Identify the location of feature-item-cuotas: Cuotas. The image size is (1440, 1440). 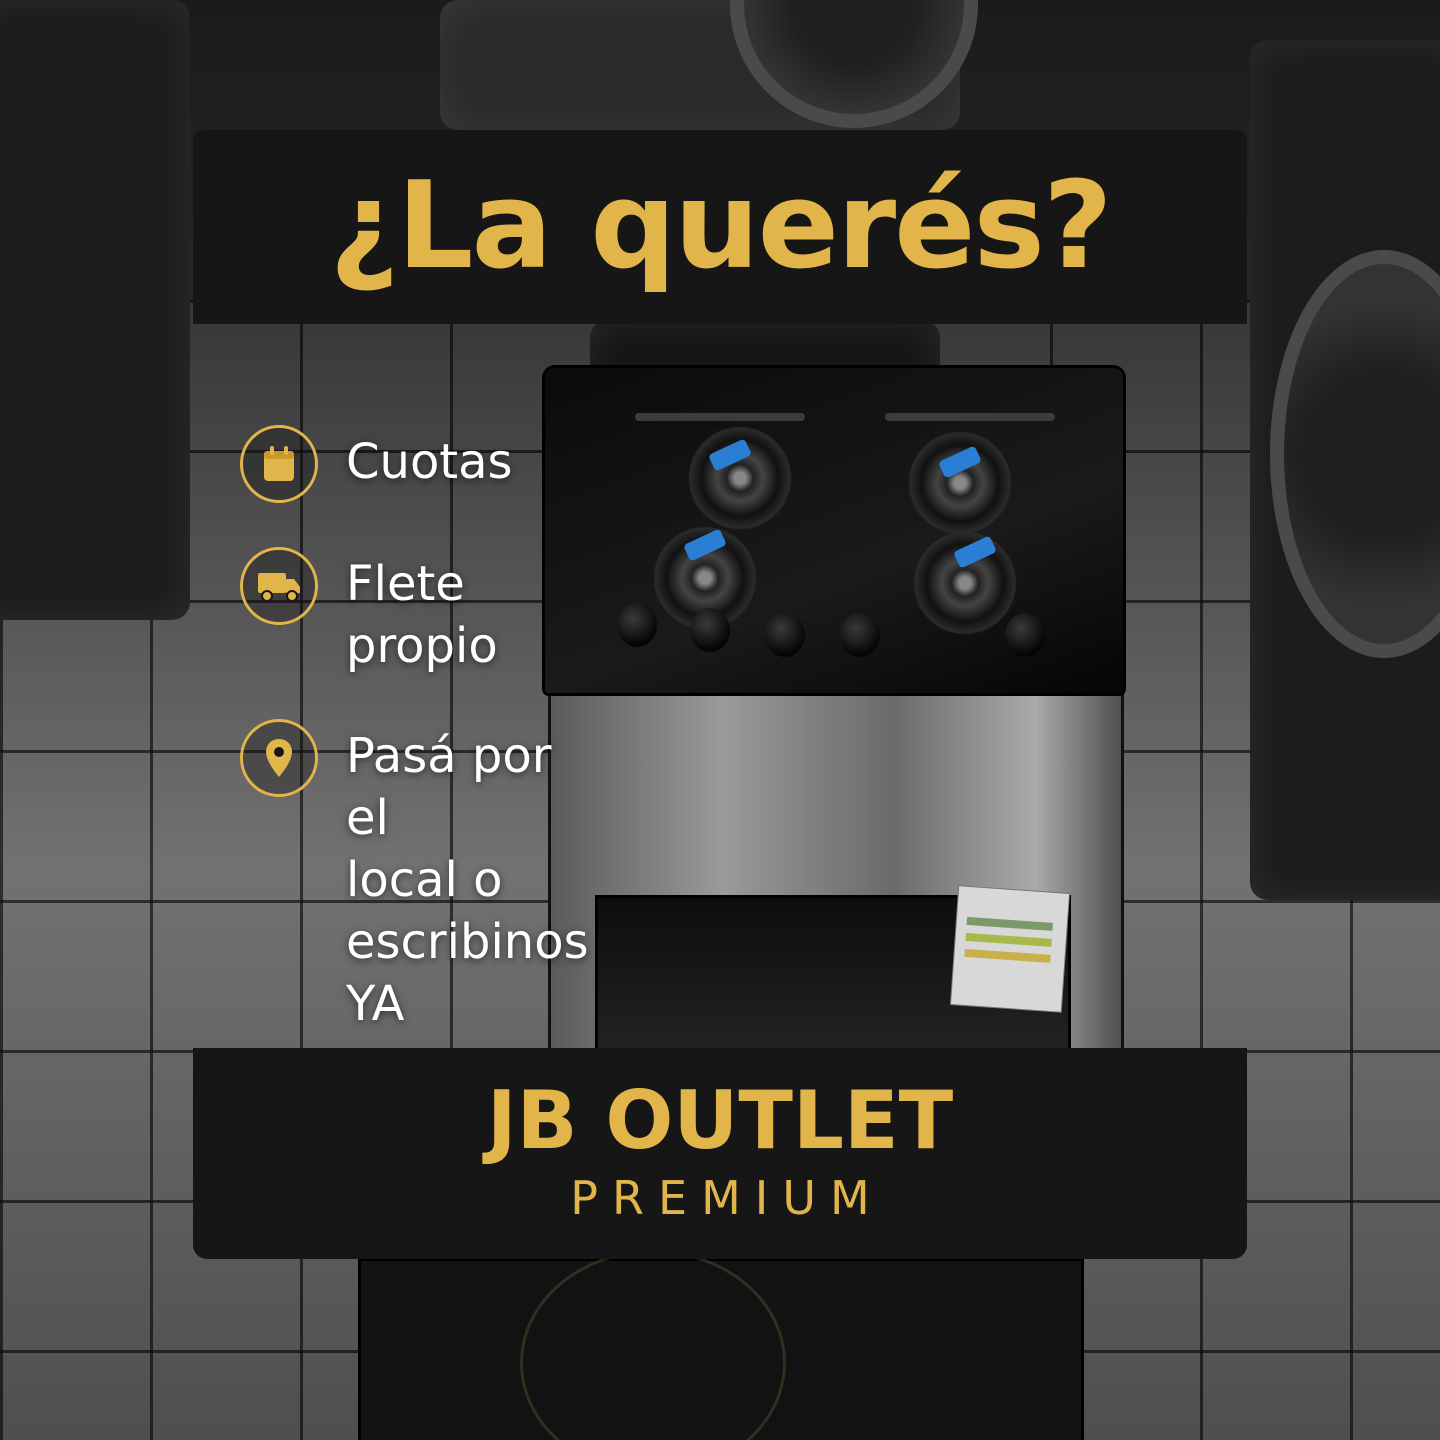
(376, 464).